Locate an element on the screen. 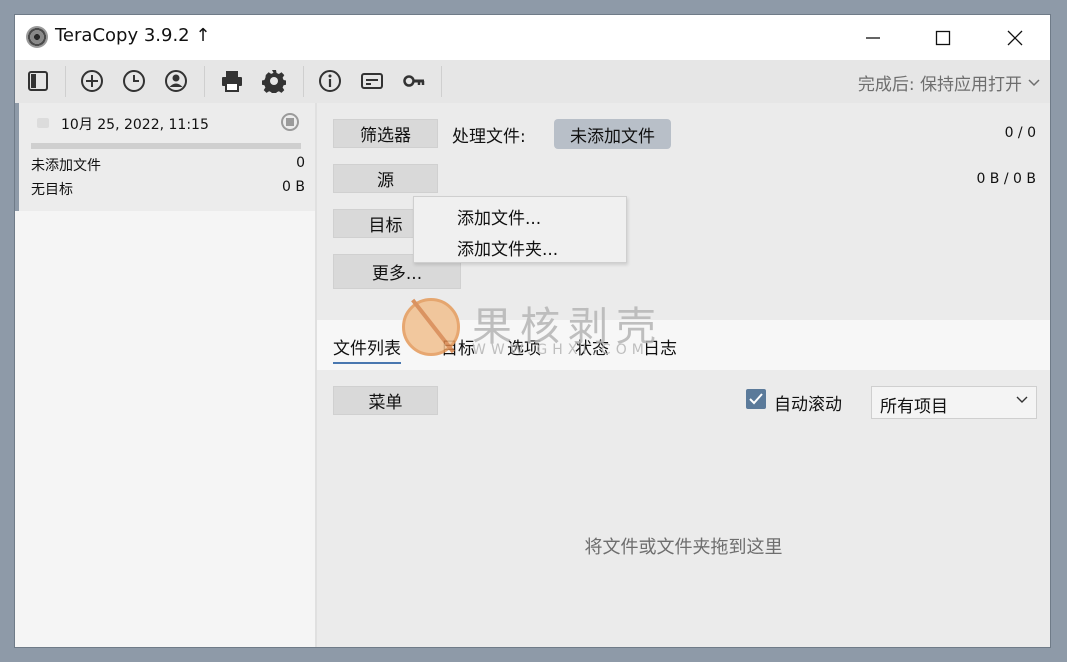  account-button is located at coordinates (176, 81).